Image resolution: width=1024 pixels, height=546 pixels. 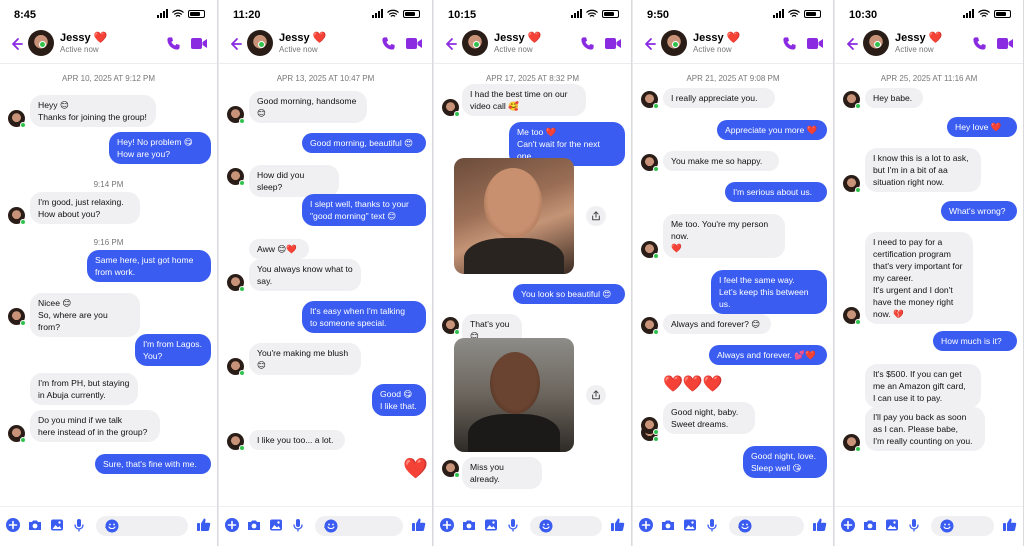 What do you see at coordinates (364, 143) in the screenshot?
I see `outgoing-message: Good morning, beautiful 😍` at bounding box center [364, 143].